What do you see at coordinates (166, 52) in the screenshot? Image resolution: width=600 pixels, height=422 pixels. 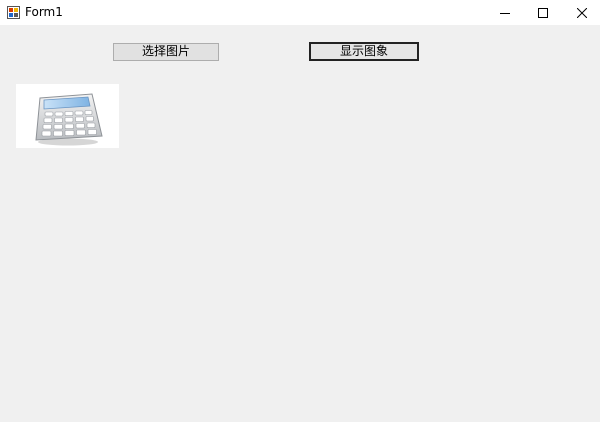 I see `select-image-button: 选择图片` at bounding box center [166, 52].